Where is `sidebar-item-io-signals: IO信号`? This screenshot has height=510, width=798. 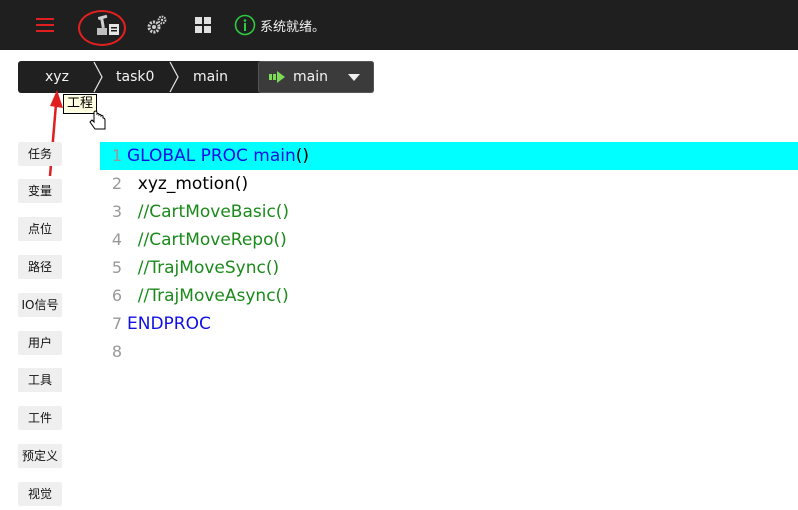
sidebar-item-io-signals: IO信号 is located at coordinates (40, 305).